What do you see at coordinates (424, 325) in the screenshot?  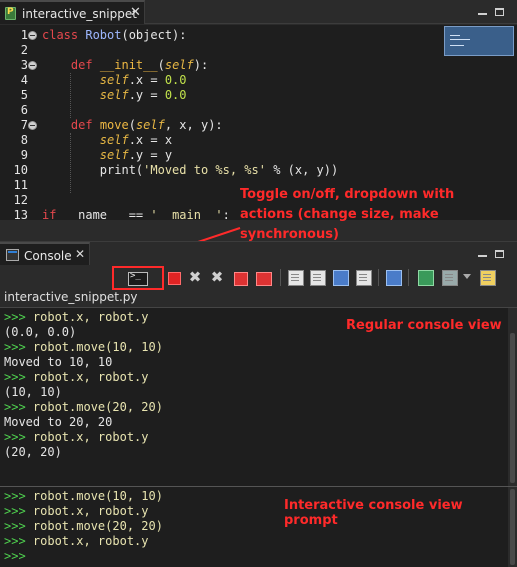 I see `regular-view-annotation: Regular console view` at bounding box center [424, 325].